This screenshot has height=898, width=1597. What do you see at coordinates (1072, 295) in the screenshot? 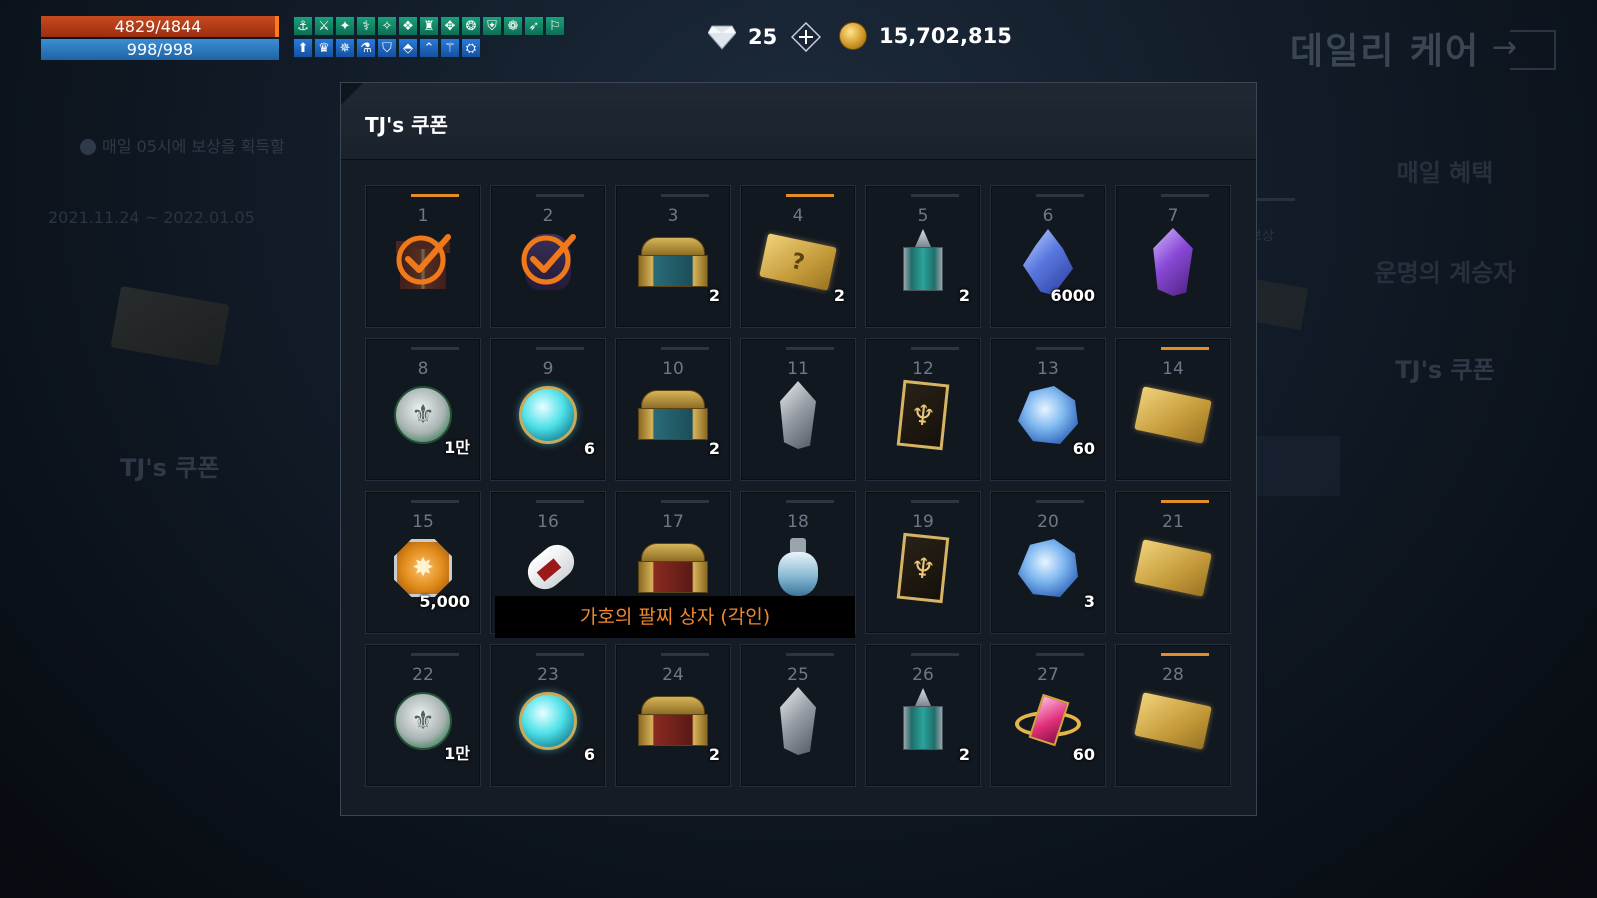
I see `item-quantity: 6000` at bounding box center [1072, 295].